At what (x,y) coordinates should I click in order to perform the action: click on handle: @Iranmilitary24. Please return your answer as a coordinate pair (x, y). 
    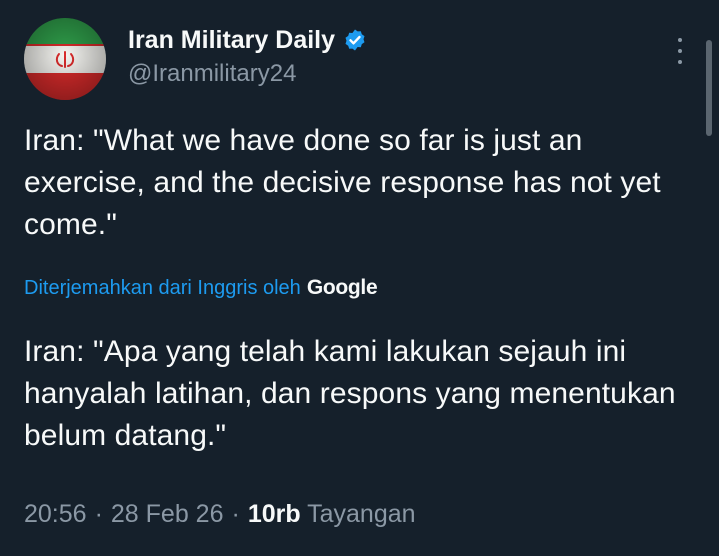
    Looking at the image, I should click on (247, 74).